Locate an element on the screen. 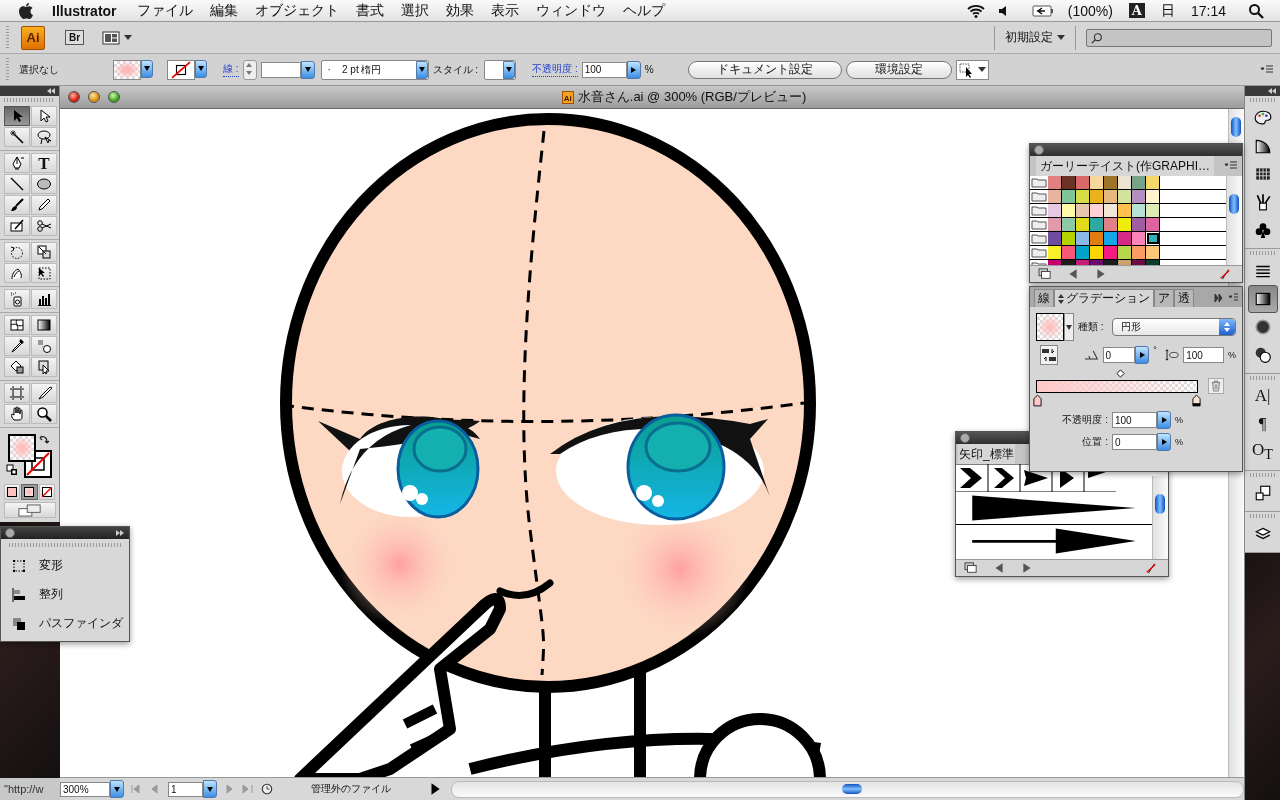 This screenshot has height=800, width=1280. location-label: 位置 : is located at coordinates (1094, 442).